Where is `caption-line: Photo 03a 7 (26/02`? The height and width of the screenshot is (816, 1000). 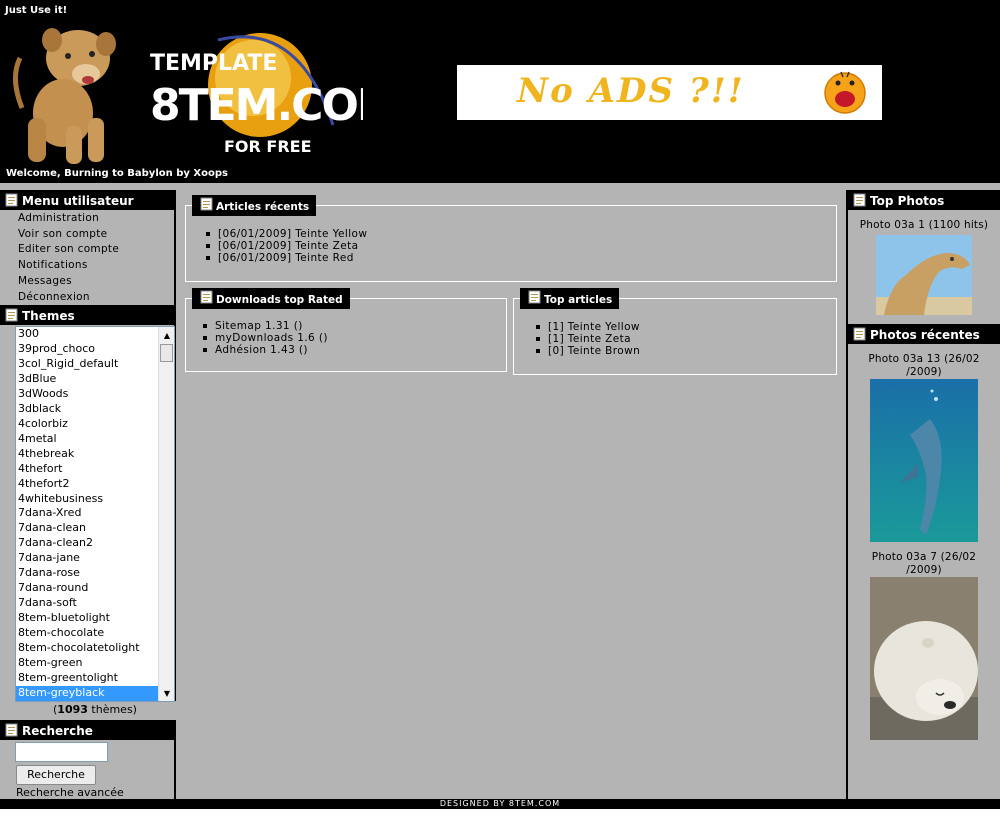 caption-line: Photo 03a 7 (26/02 is located at coordinates (924, 557).